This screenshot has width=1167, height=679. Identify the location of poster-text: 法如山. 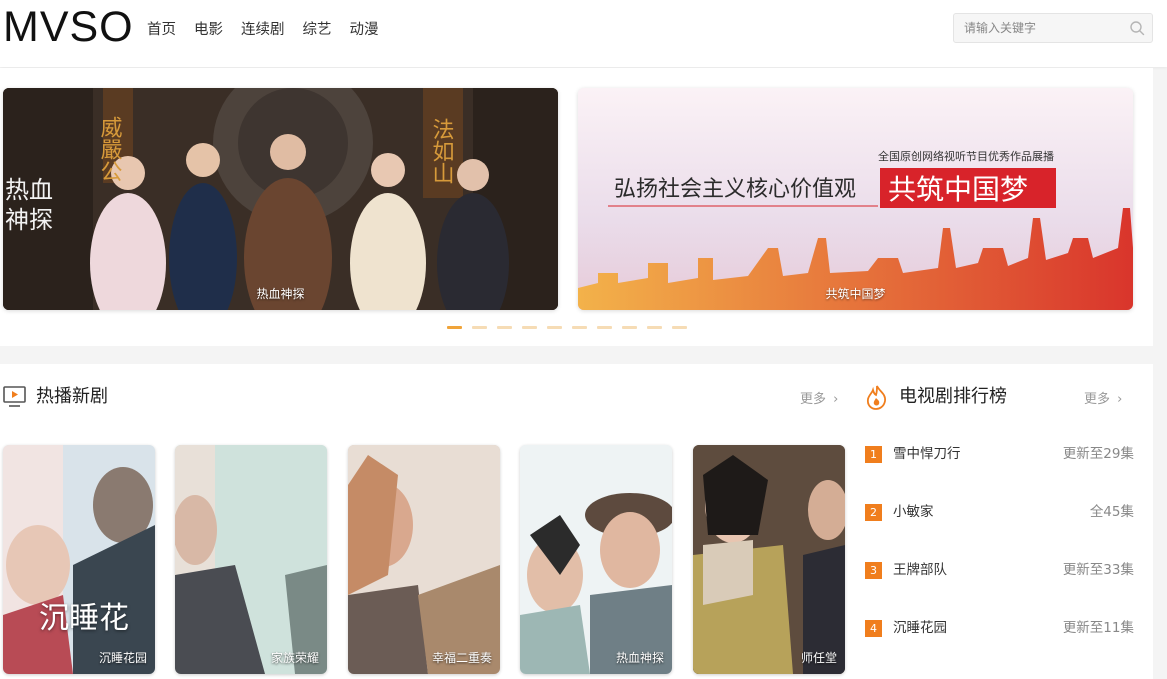
(442, 151).